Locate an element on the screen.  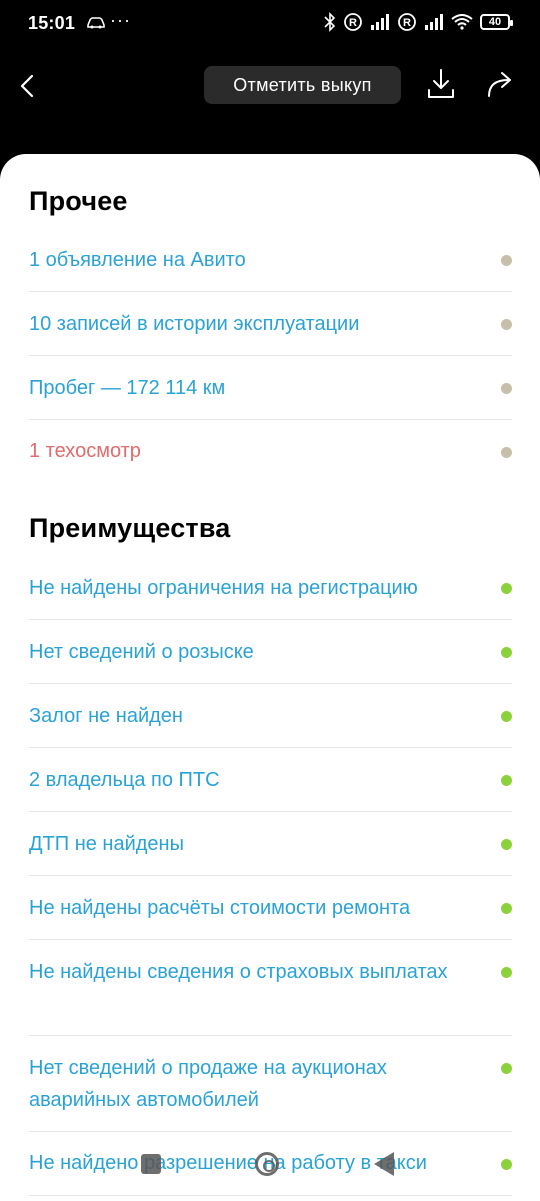
list-item: ДТП не найдены is located at coordinates (270, 844).